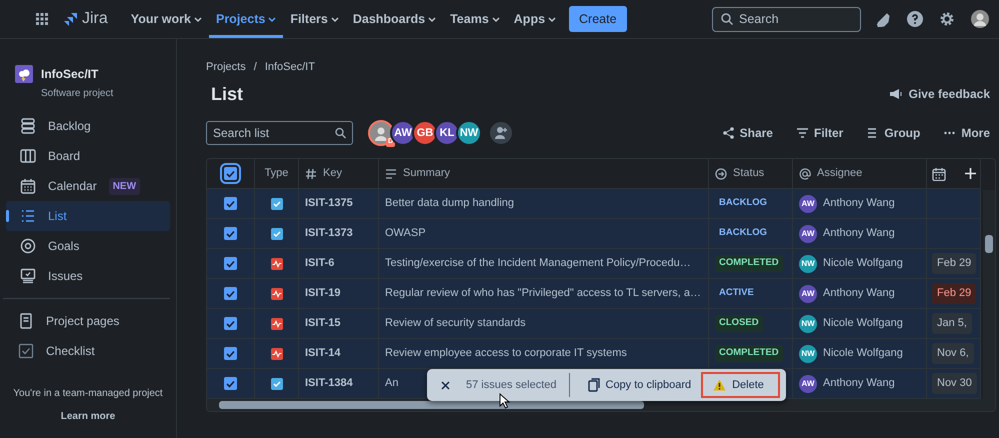 The width and height of the screenshot is (999, 438). What do you see at coordinates (455, 324) in the screenshot?
I see `issue-summary: Review of security standards` at bounding box center [455, 324].